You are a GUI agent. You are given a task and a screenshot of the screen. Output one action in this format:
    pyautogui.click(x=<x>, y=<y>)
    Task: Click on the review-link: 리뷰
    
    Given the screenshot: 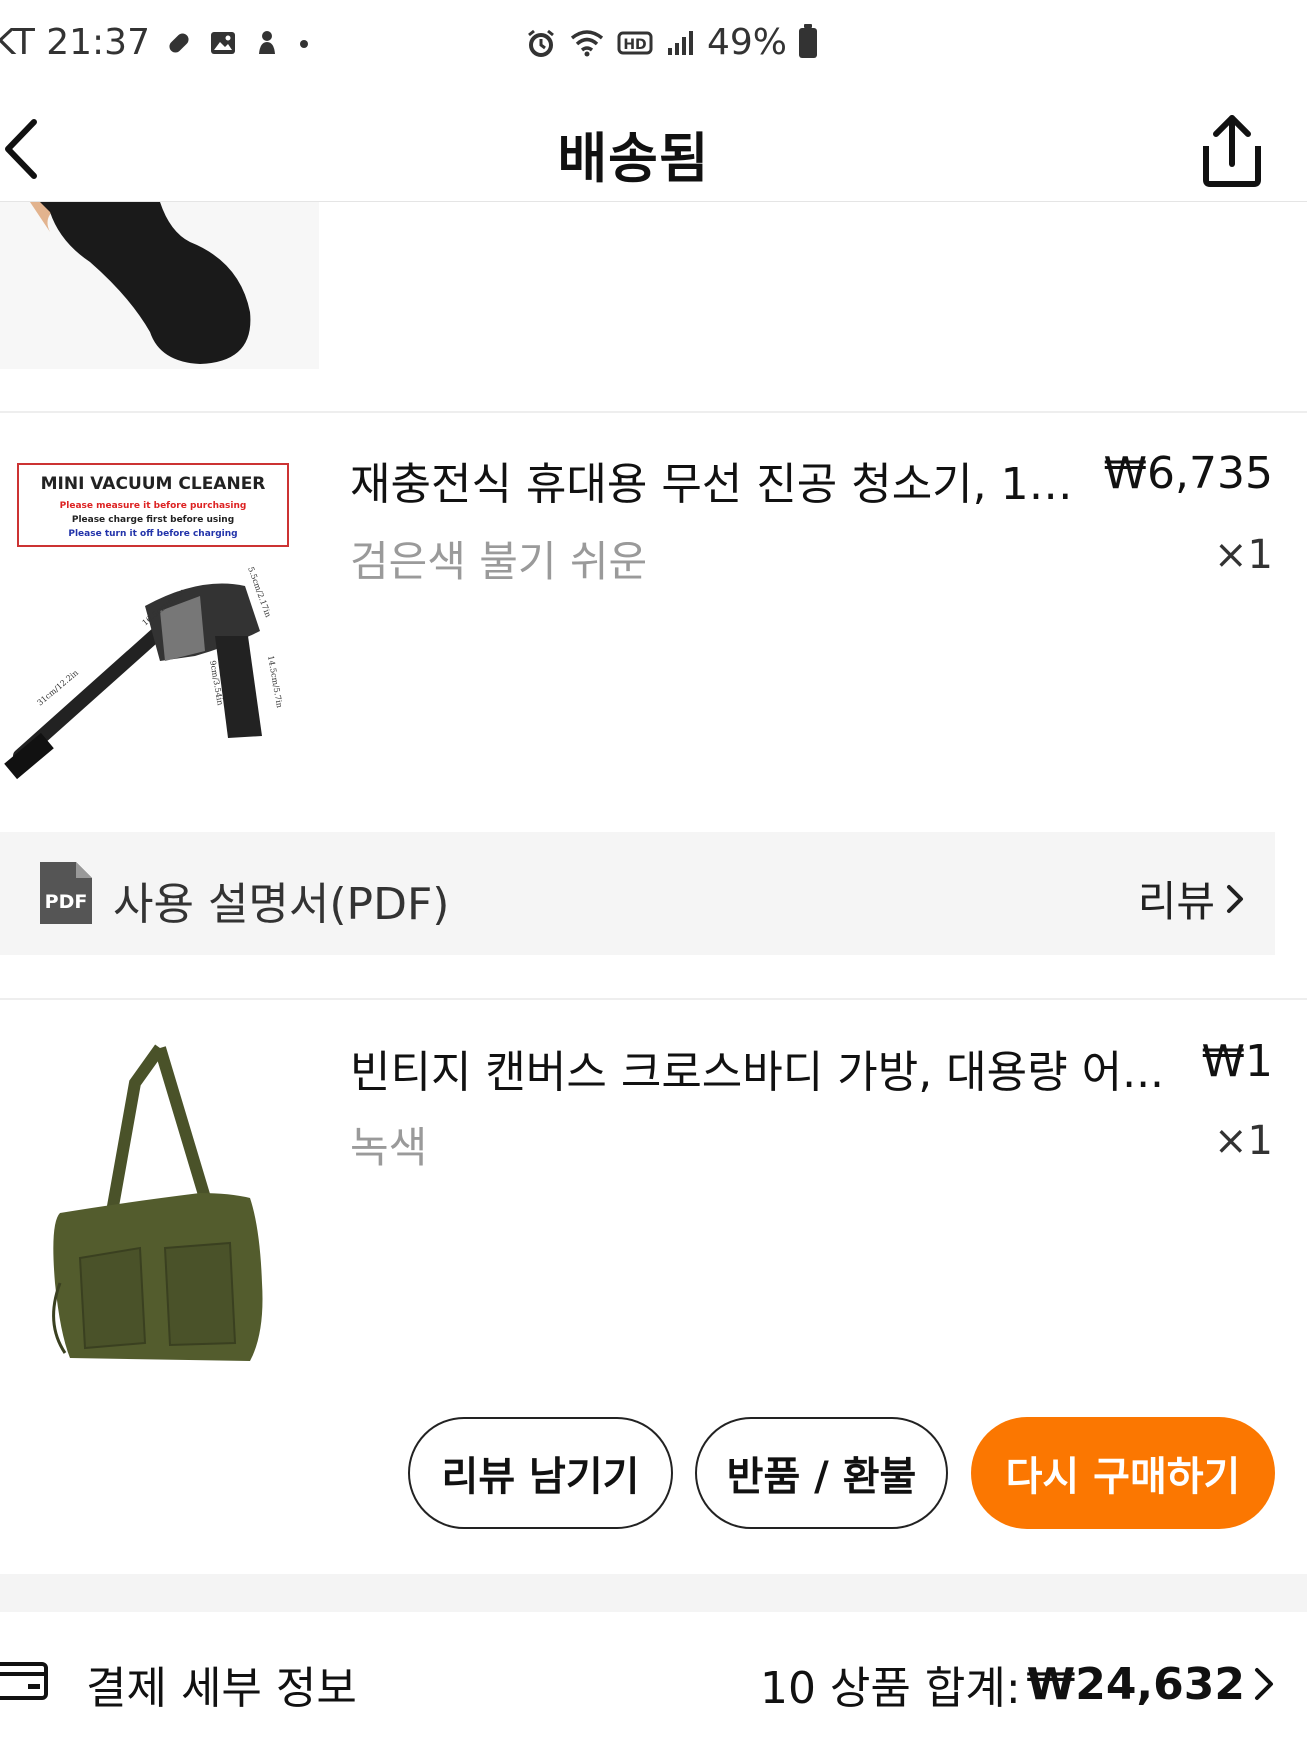 What is the action you would take?
    pyautogui.click(x=1192, y=898)
    